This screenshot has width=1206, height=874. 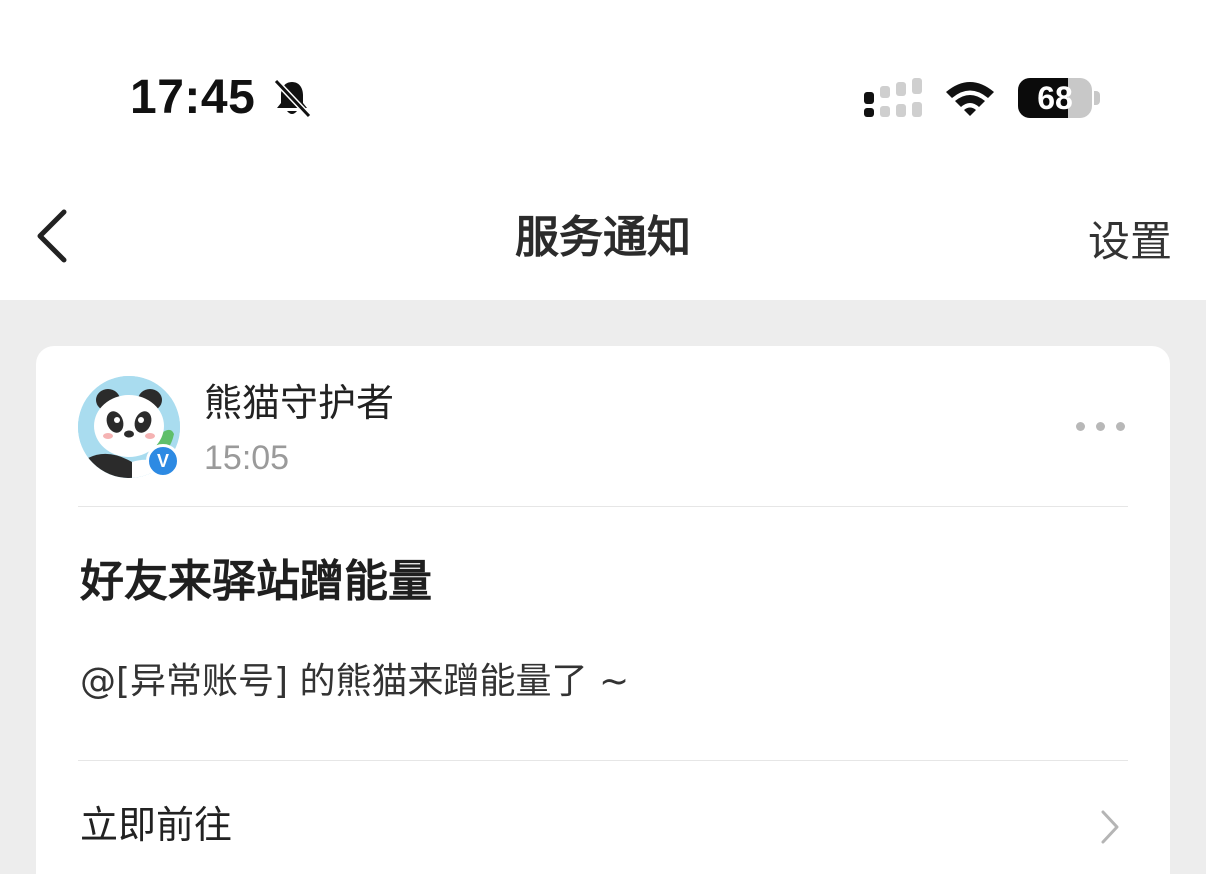 I want to click on go-now-button: 立即前往, so click(x=603, y=820).